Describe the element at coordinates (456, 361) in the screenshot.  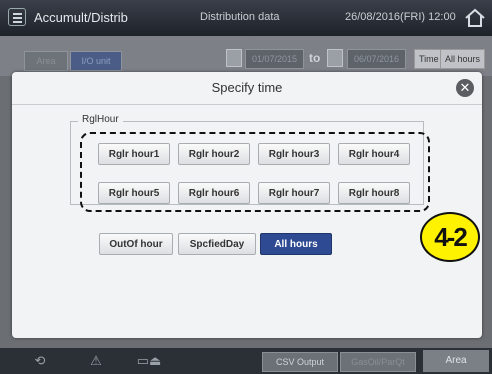
I see `area-button: Area` at that location.